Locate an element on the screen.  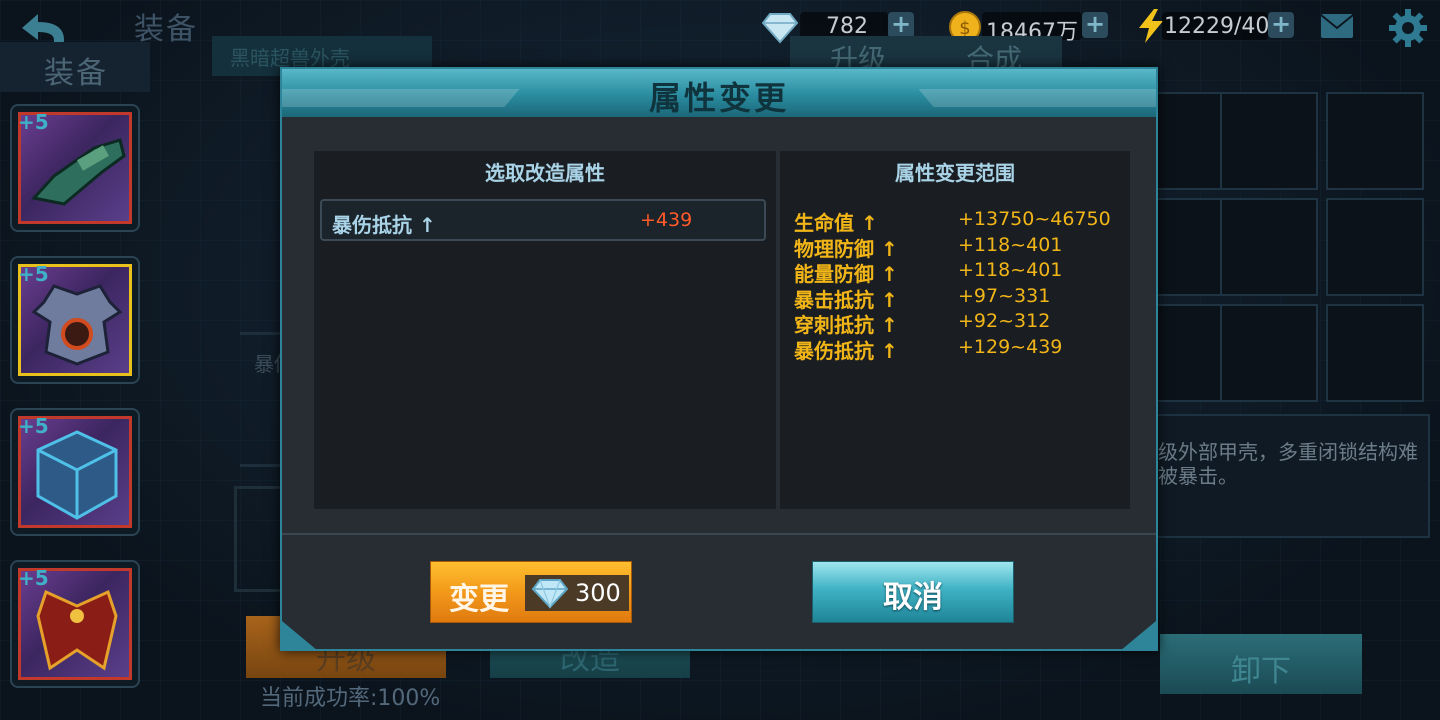
winged-cloak-icon is located at coordinates (77, 630).